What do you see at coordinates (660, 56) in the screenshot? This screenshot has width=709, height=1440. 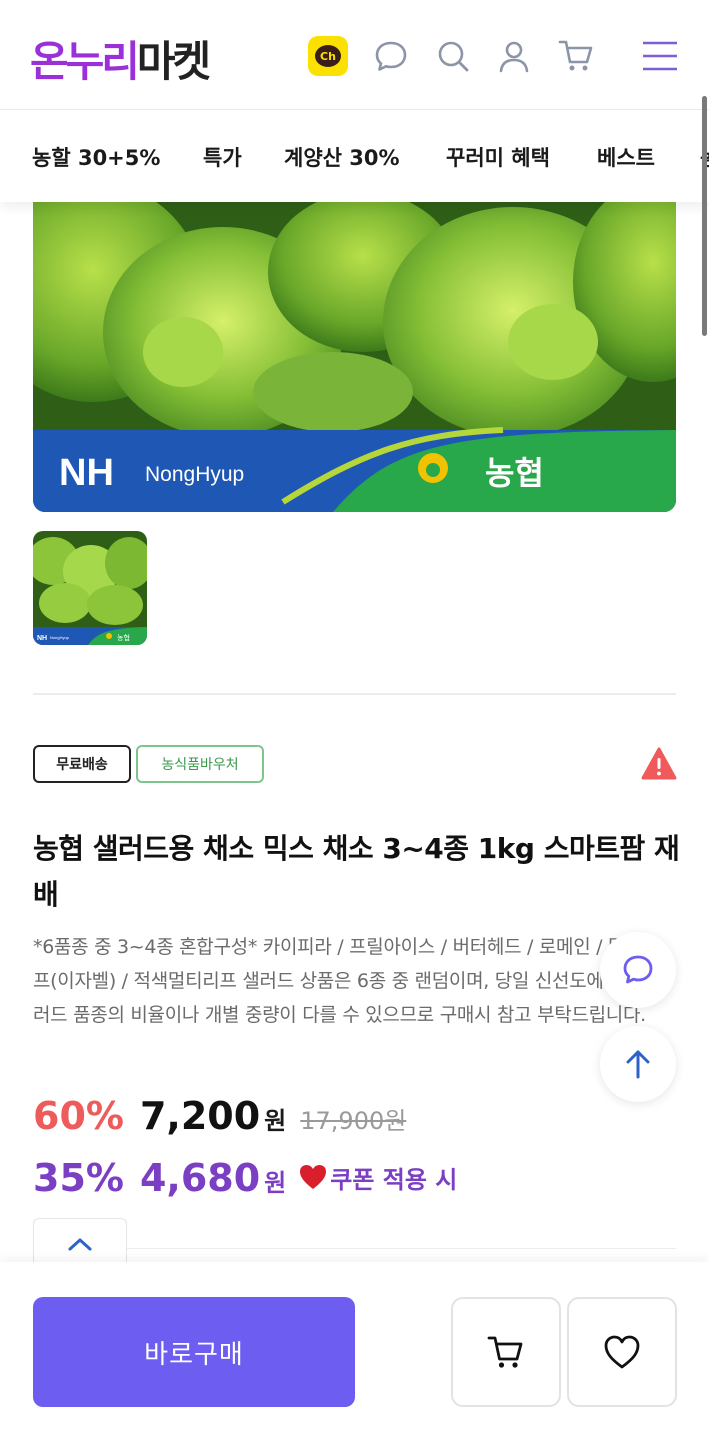 I see `menu-icon` at bounding box center [660, 56].